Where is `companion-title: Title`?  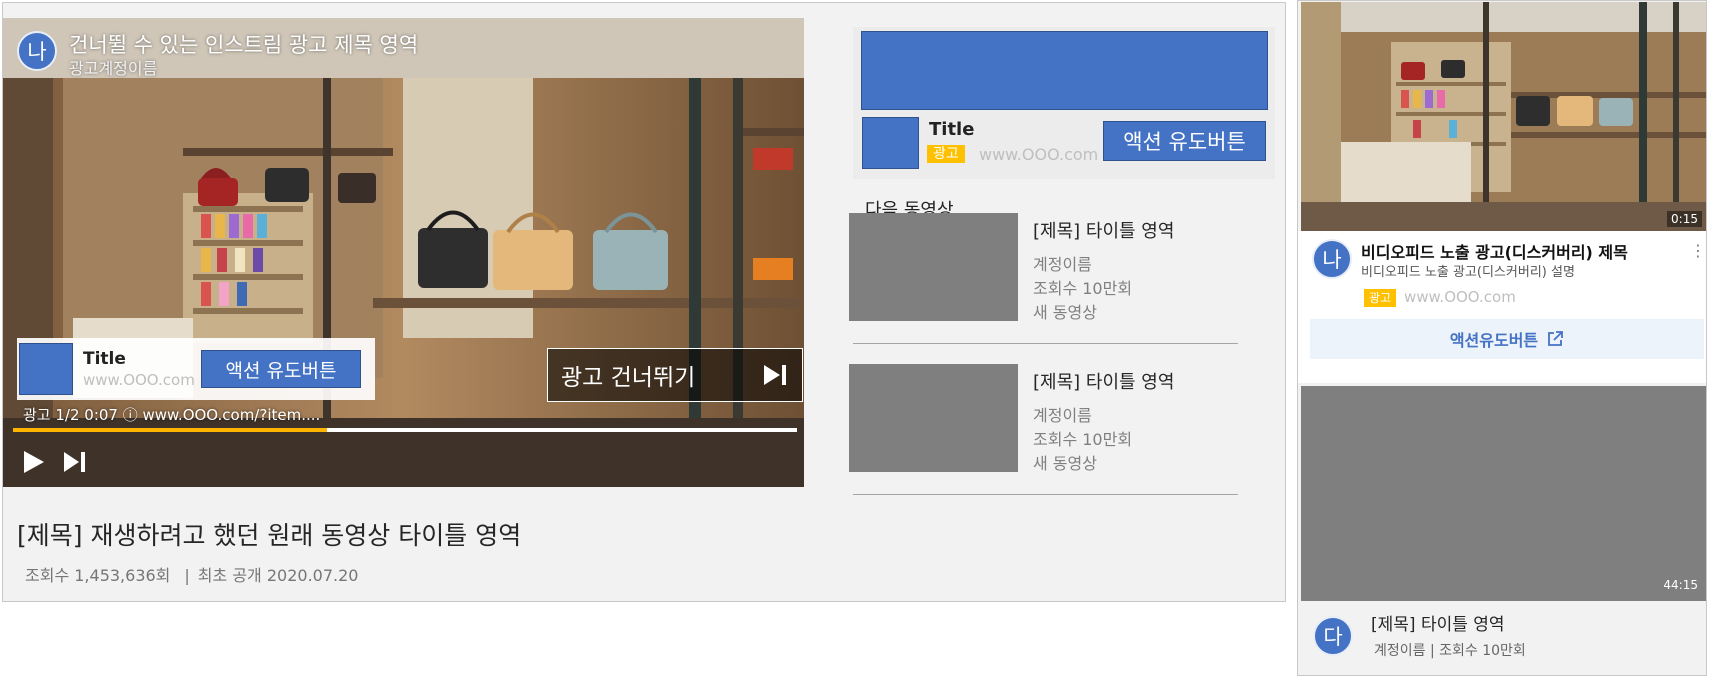
companion-title: Title is located at coordinates (951, 129).